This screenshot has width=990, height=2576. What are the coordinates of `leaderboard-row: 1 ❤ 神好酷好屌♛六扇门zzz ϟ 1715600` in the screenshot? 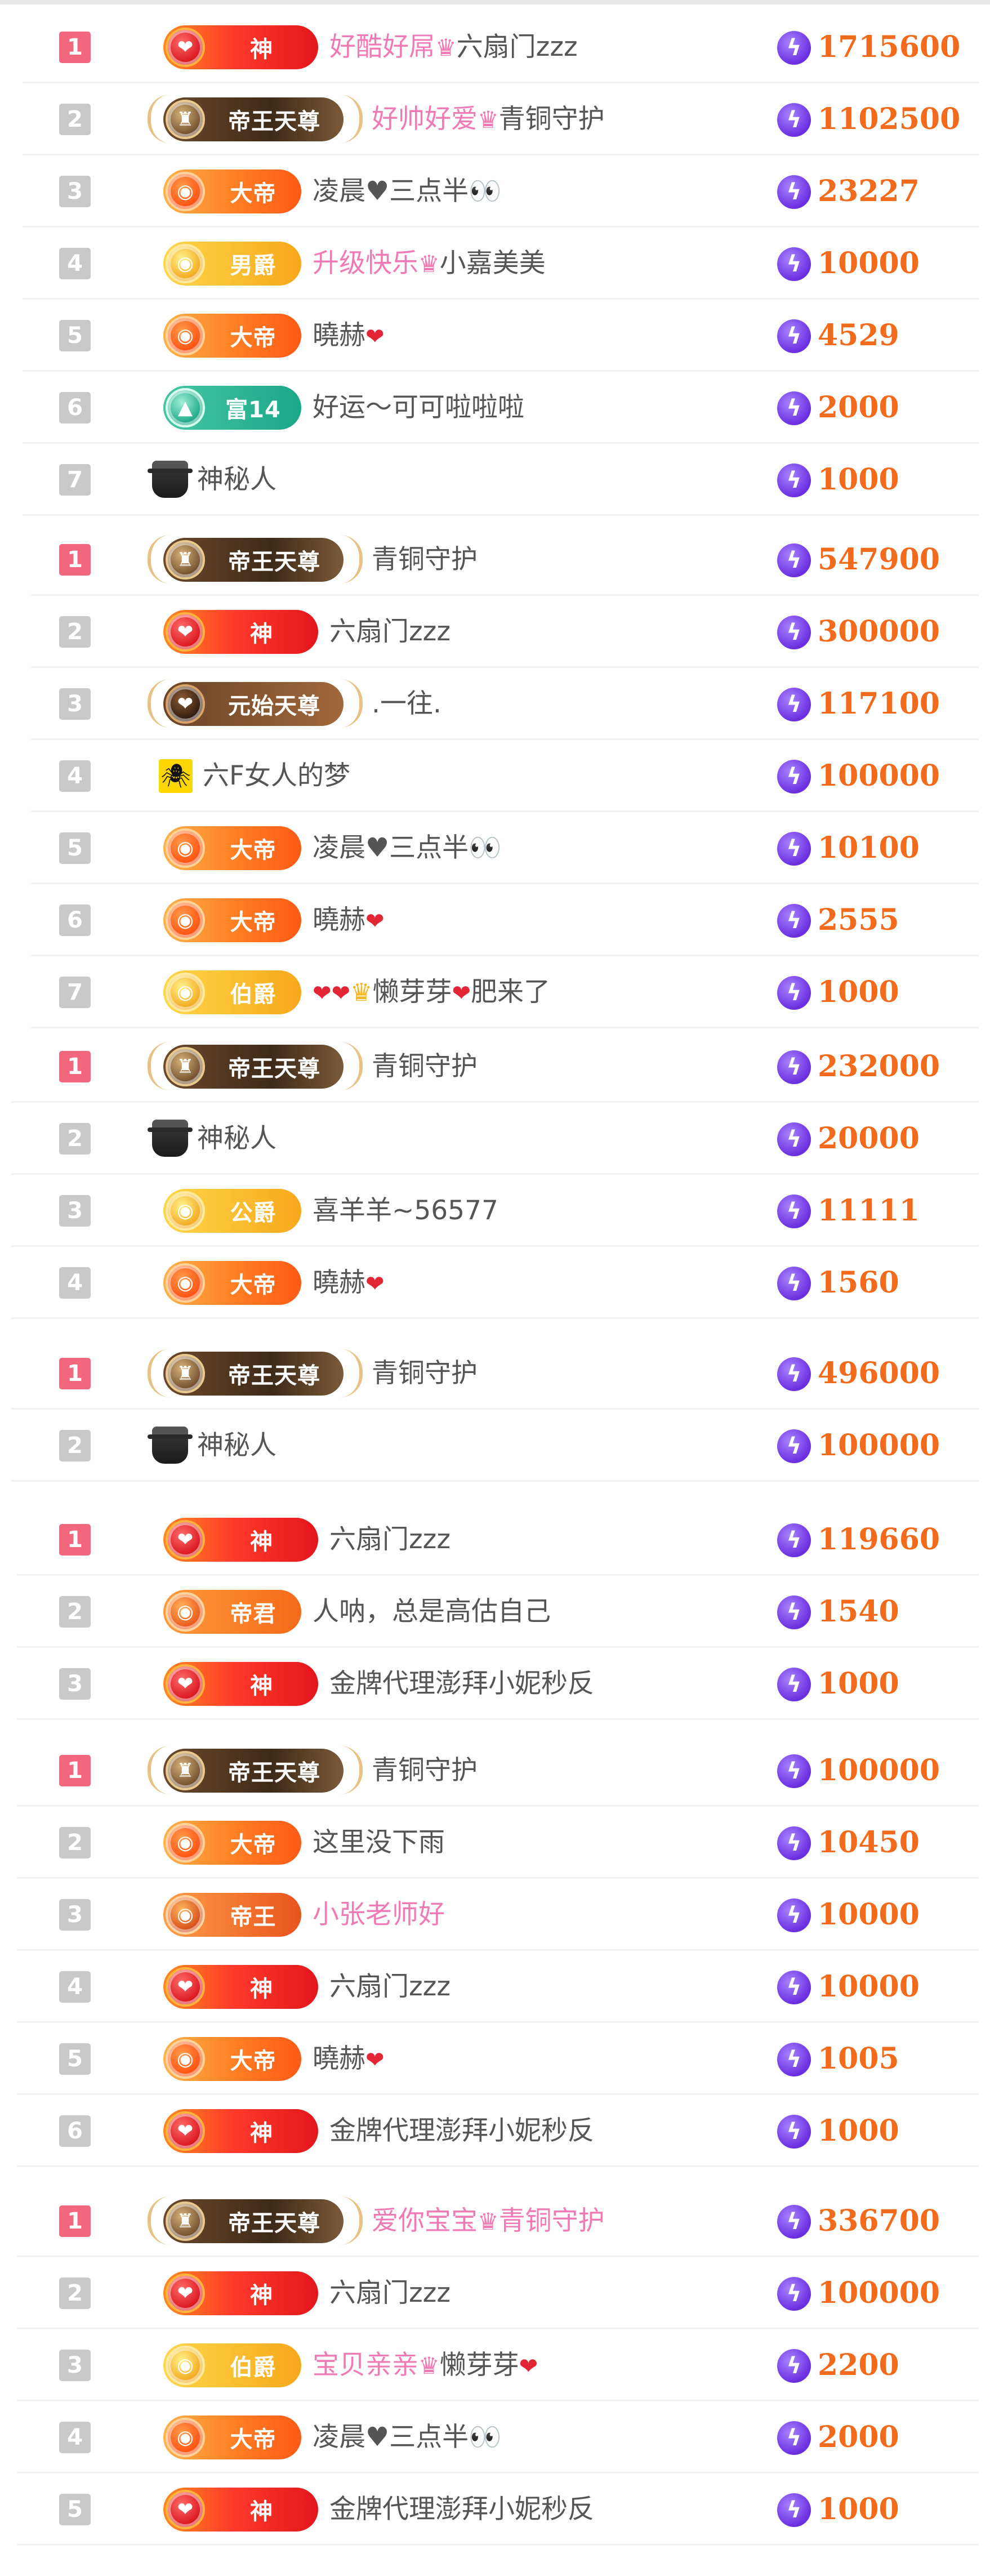 It's located at (501, 47).